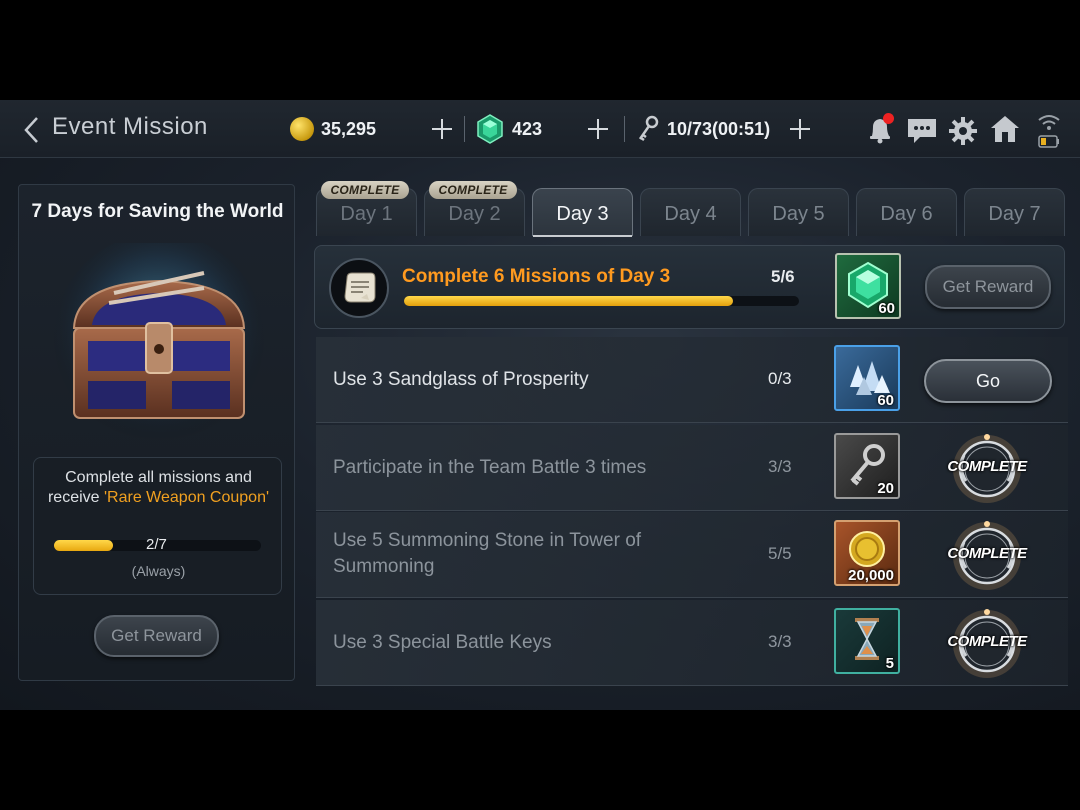  Describe the element at coordinates (867, 466) in the screenshot. I see `mission-reward: 20` at that location.